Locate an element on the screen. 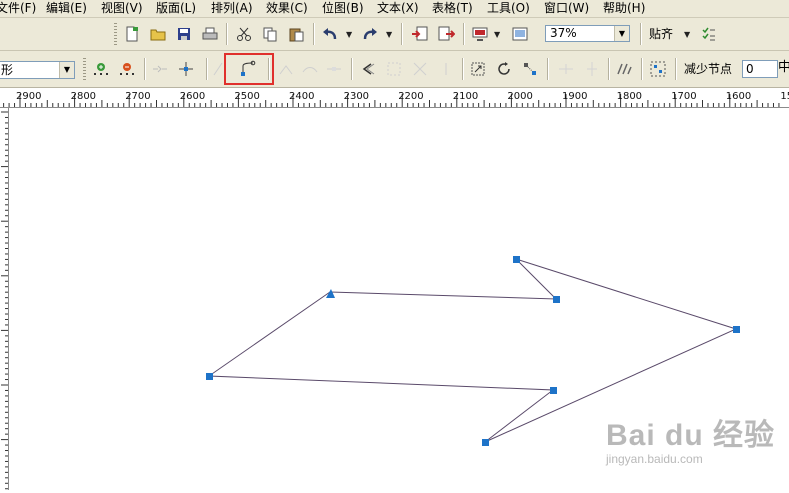  ruler-label: 2000 is located at coordinates (519, 96).